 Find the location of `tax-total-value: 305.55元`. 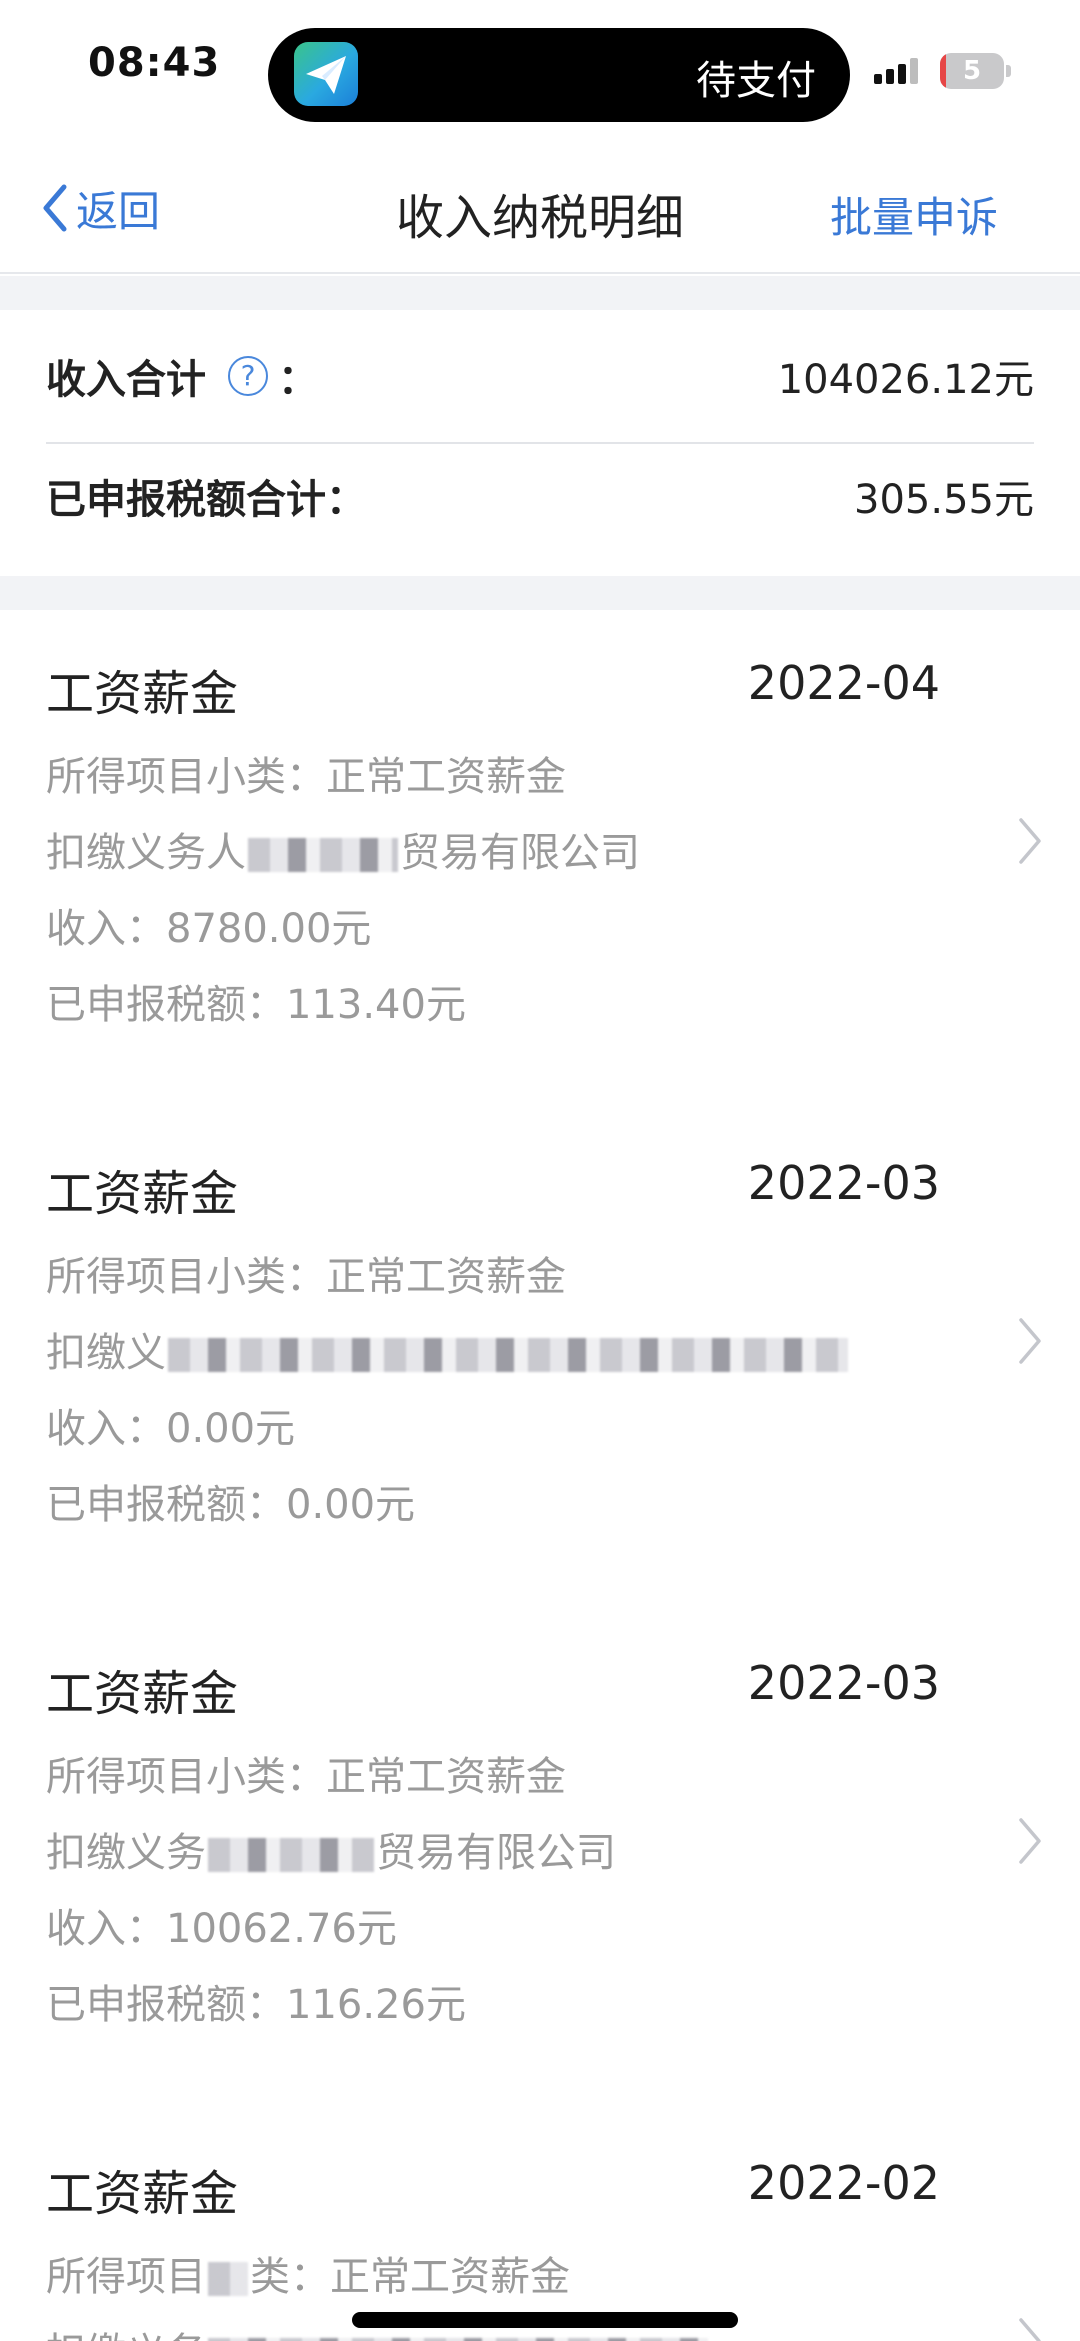

tax-total-value: 305.55元 is located at coordinates (944, 500).